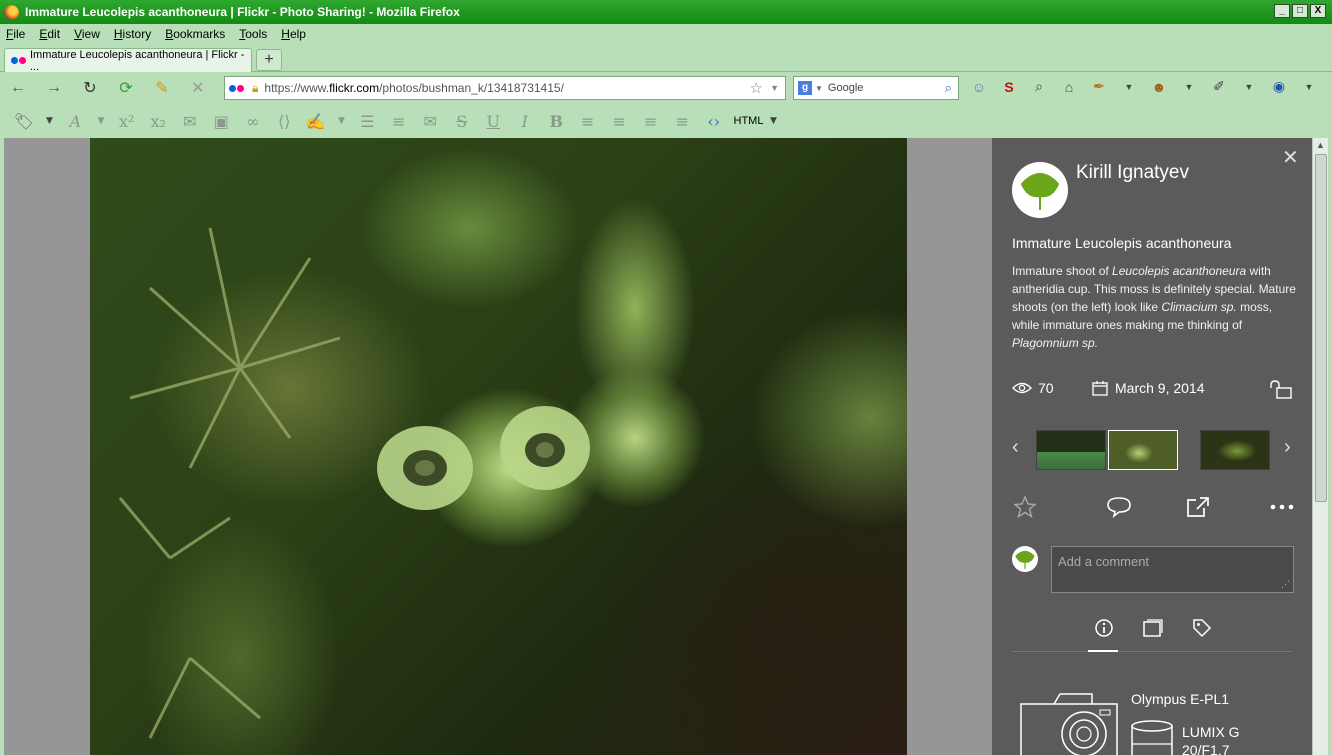  I want to click on menu-view: View, so click(87, 34).